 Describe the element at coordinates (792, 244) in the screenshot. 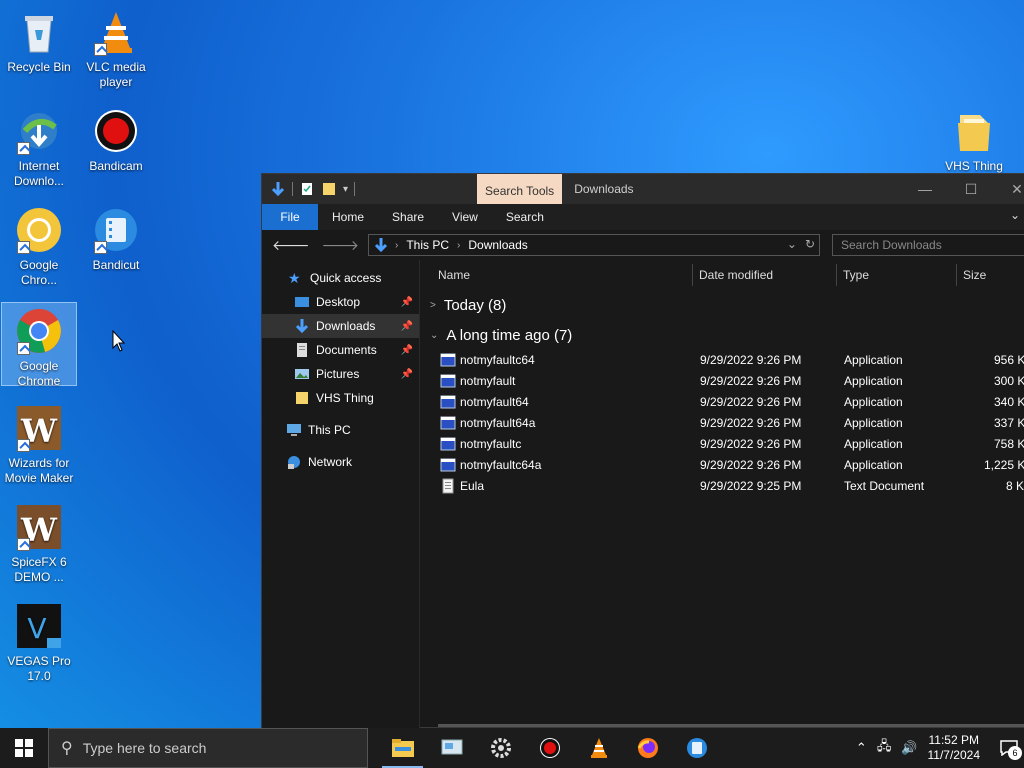

I see `address-dropdown-icon: ⌄` at that location.